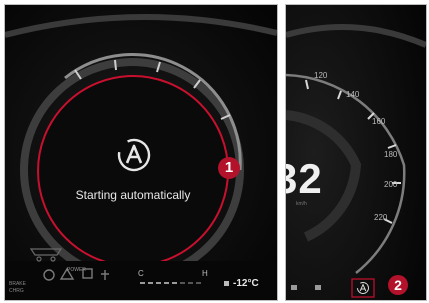 The width and height of the screenshot is (429, 303). Describe the element at coordinates (76, 270) in the screenshot. I see `power-label: POWER` at that location.